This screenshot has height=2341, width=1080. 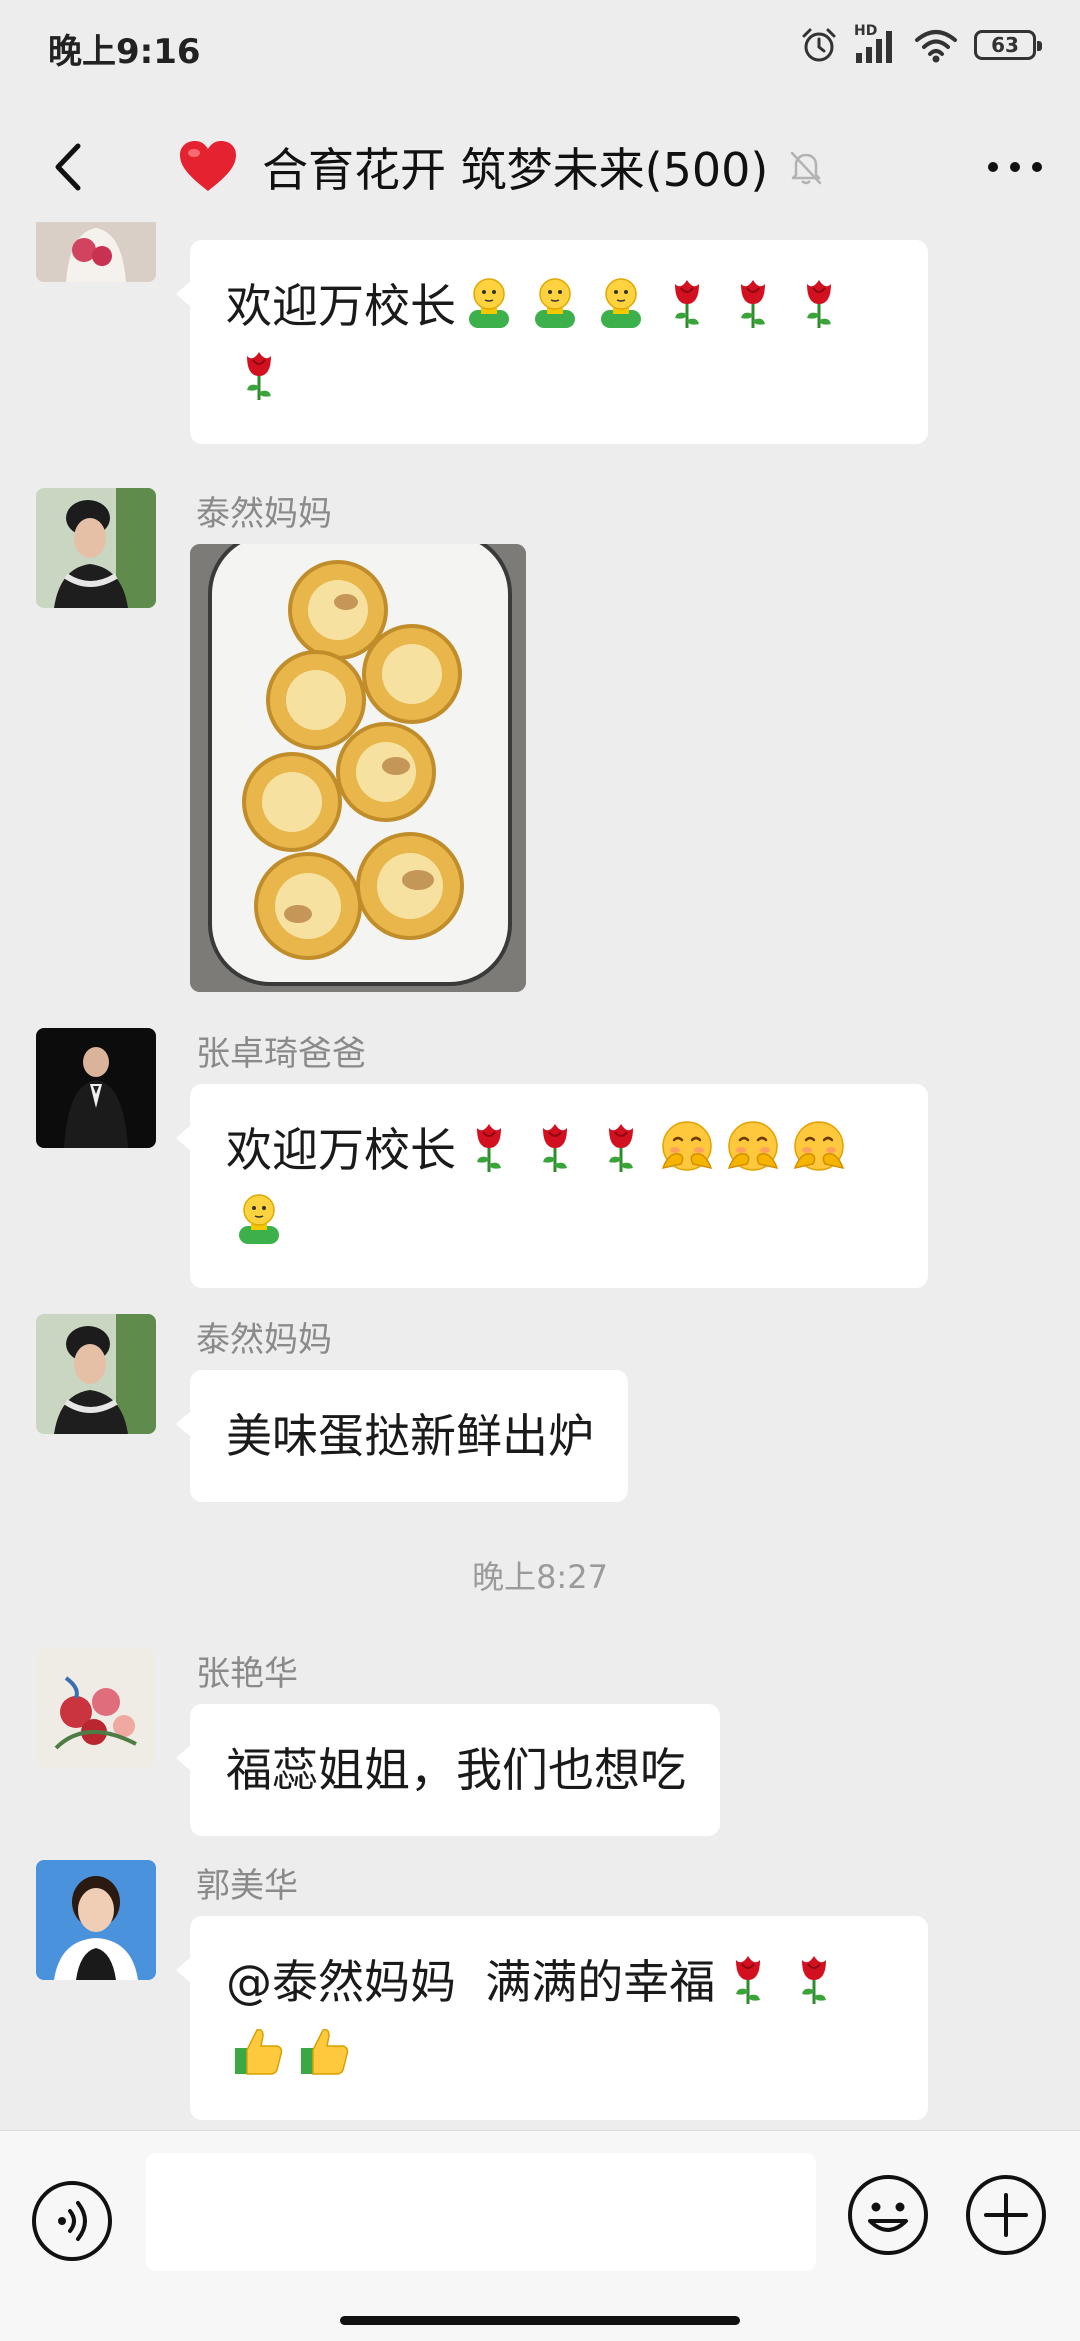 I want to click on chat-title: 合育花开 筑梦未来(500), so click(x=515, y=170).